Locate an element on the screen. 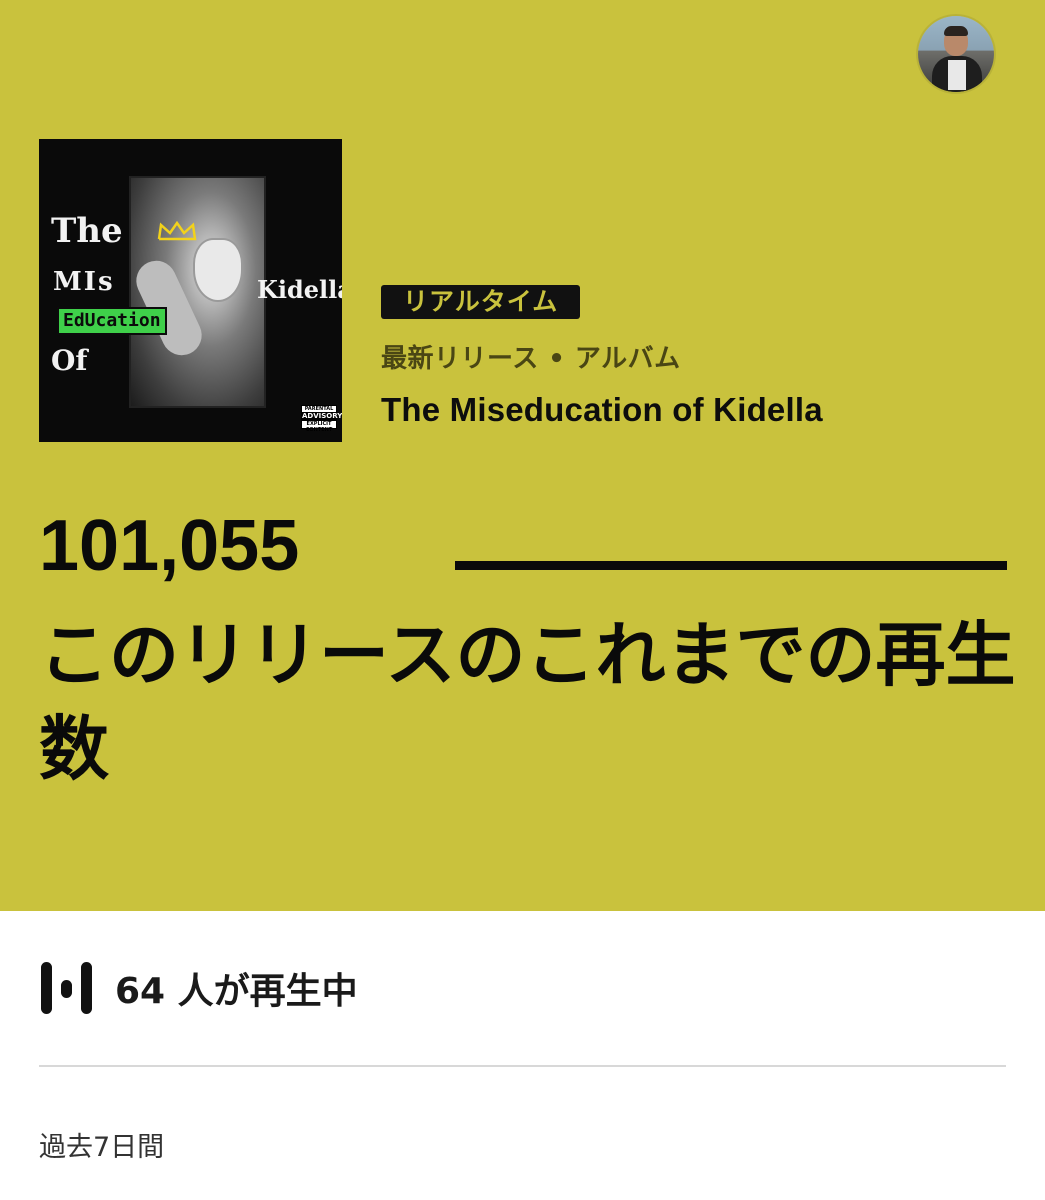 Image resolution: width=1045 pixels, height=1200 pixels. cover-text-the: The is located at coordinates (87, 231).